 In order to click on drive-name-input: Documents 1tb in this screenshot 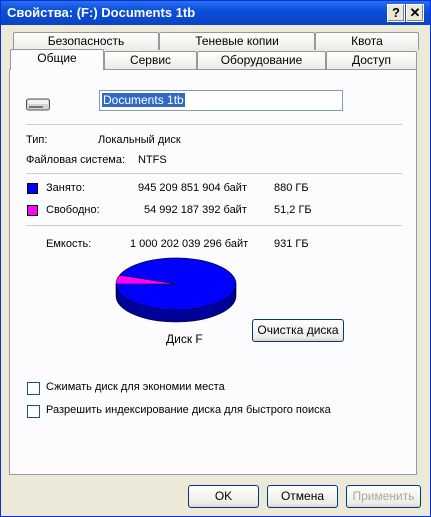, I will do `click(221, 100)`.